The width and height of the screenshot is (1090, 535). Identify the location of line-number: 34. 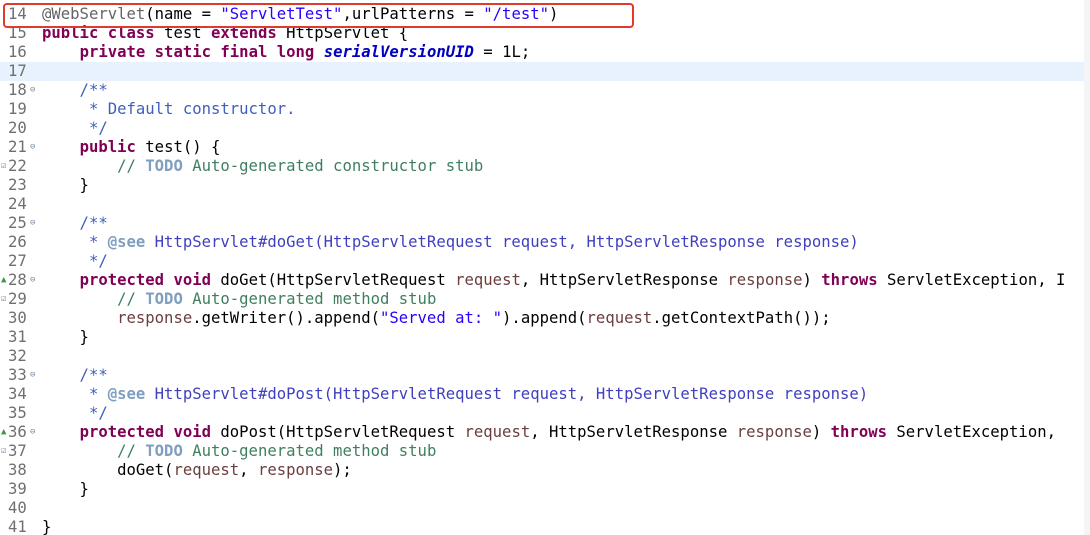
(17, 394).